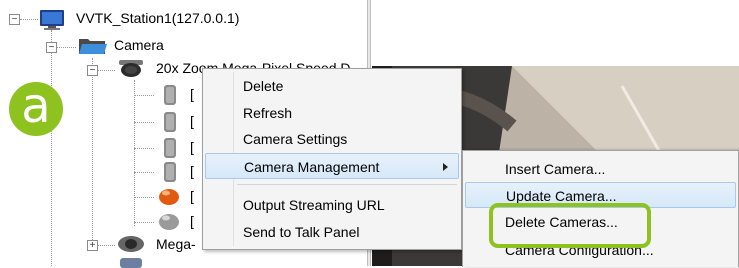 Image resolution: width=739 pixels, height=268 pixels. Describe the element at coordinates (93, 48) in the screenshot. I see `open-folder-icon` at that location.